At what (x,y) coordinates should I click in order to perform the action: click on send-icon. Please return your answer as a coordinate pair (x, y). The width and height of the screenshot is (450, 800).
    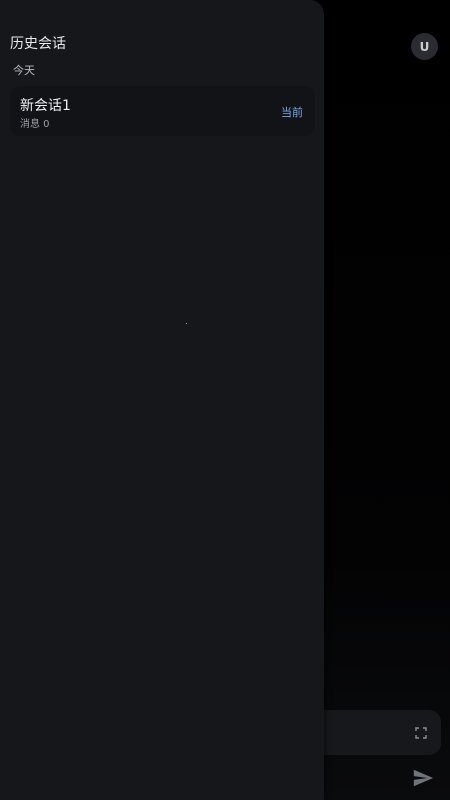
    Looking at the image, I should click on (423, 778).